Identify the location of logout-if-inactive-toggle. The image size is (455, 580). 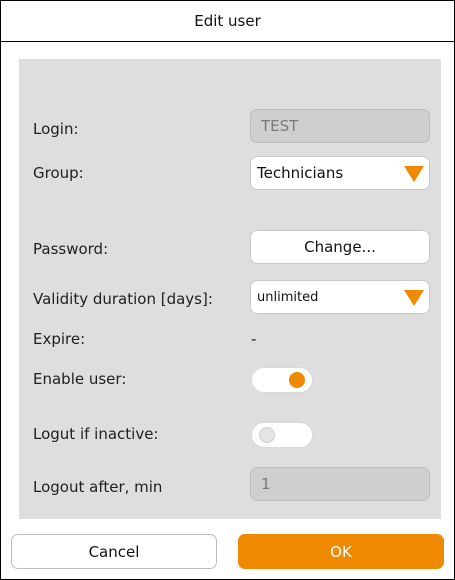
(282, 435).